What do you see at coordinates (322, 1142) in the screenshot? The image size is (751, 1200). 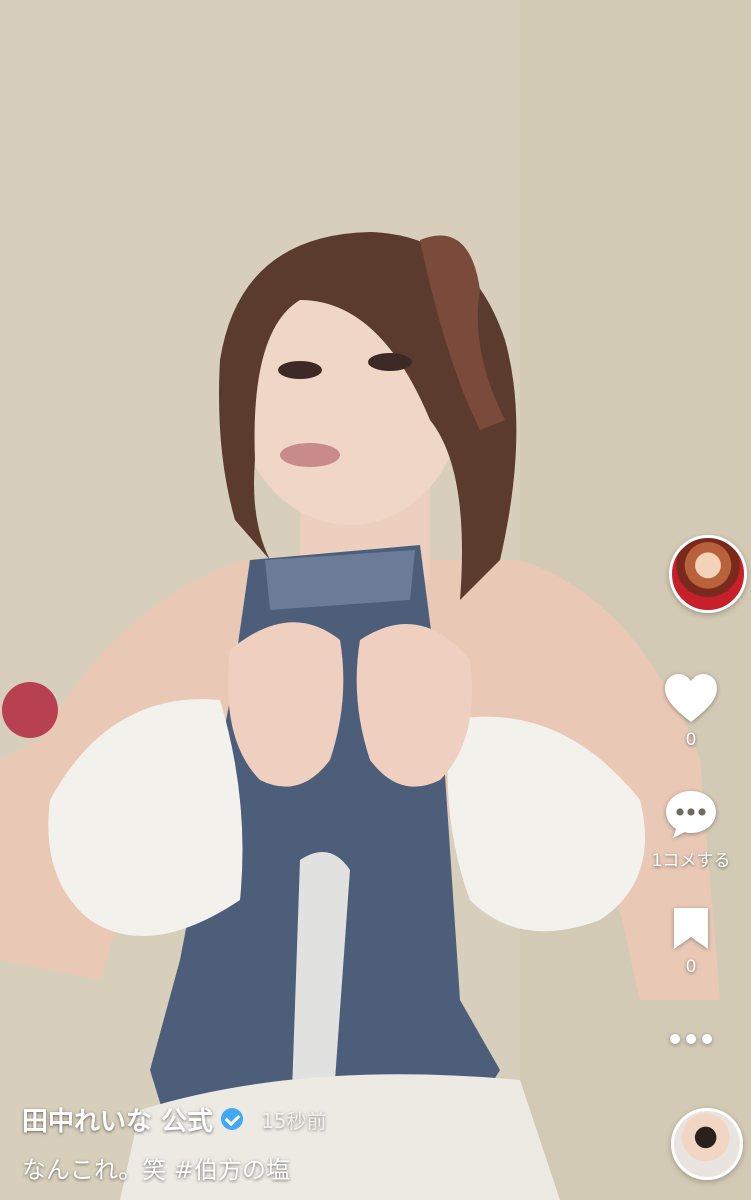 I see `post-caption: 田中れいな 公式 15秒前 なんこれ。笑 #伯方の塩` at bounding box center [322, 1142].